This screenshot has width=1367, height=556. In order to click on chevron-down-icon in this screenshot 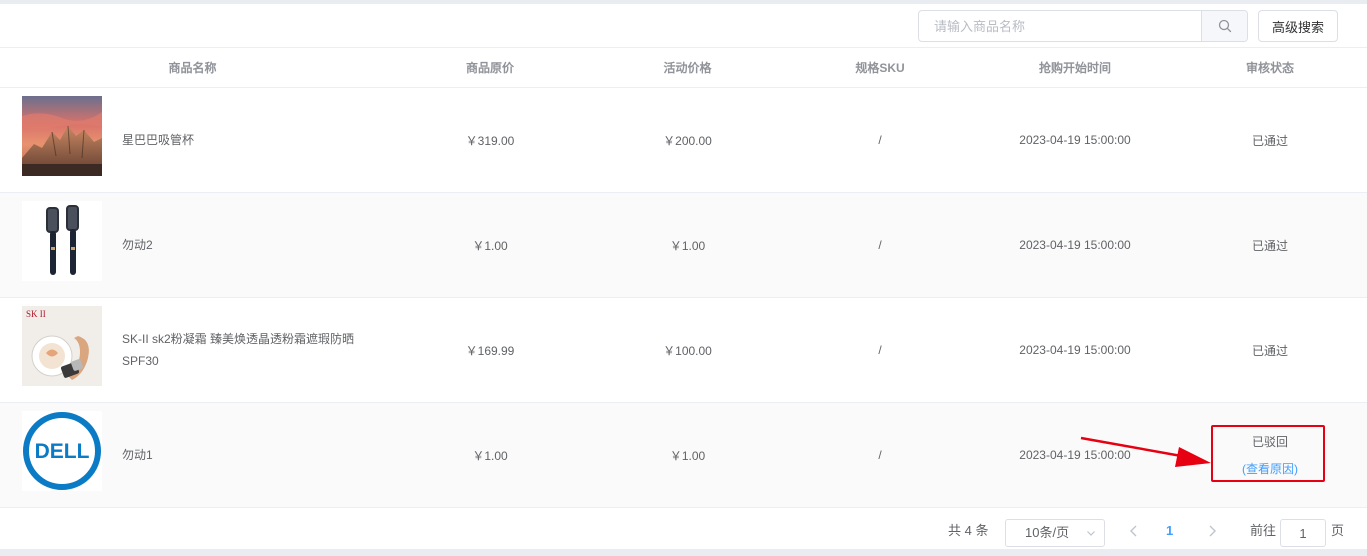, I will do `click(1091, 533)`.